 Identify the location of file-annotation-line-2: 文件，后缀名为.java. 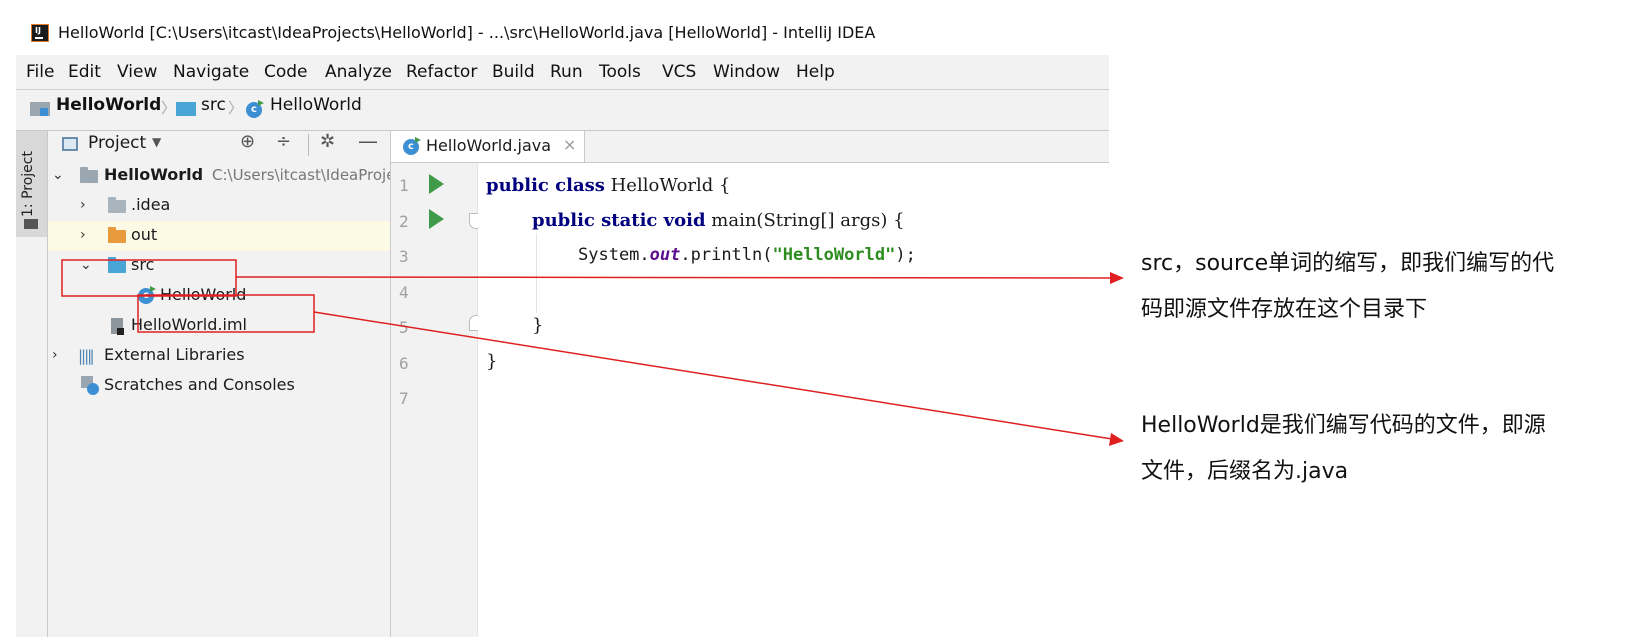
(1245, 471).